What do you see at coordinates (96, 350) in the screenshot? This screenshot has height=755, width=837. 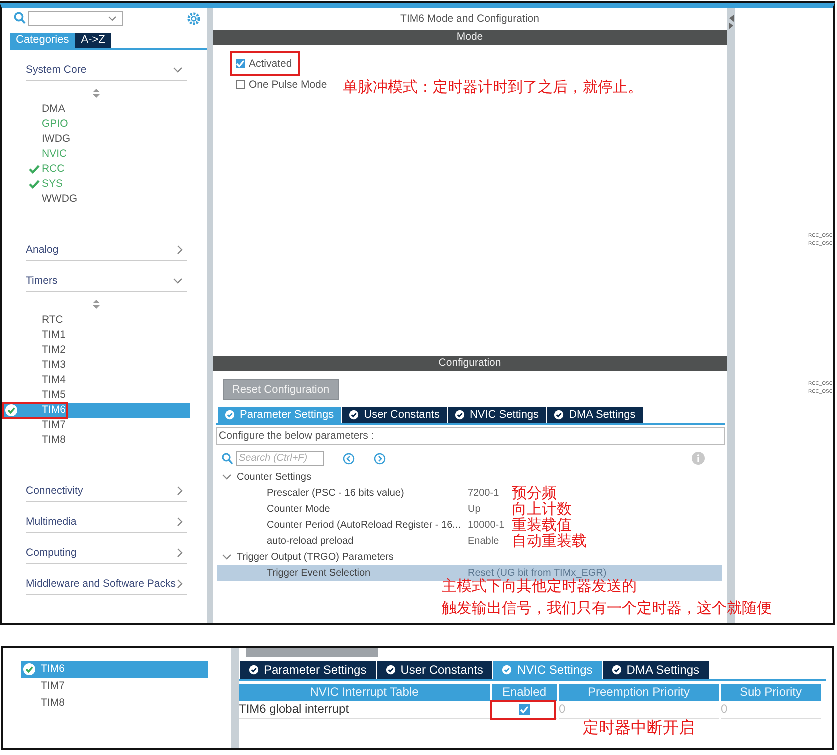 I see `sidebar-item: TIM2` at bounding box center [96, 350].